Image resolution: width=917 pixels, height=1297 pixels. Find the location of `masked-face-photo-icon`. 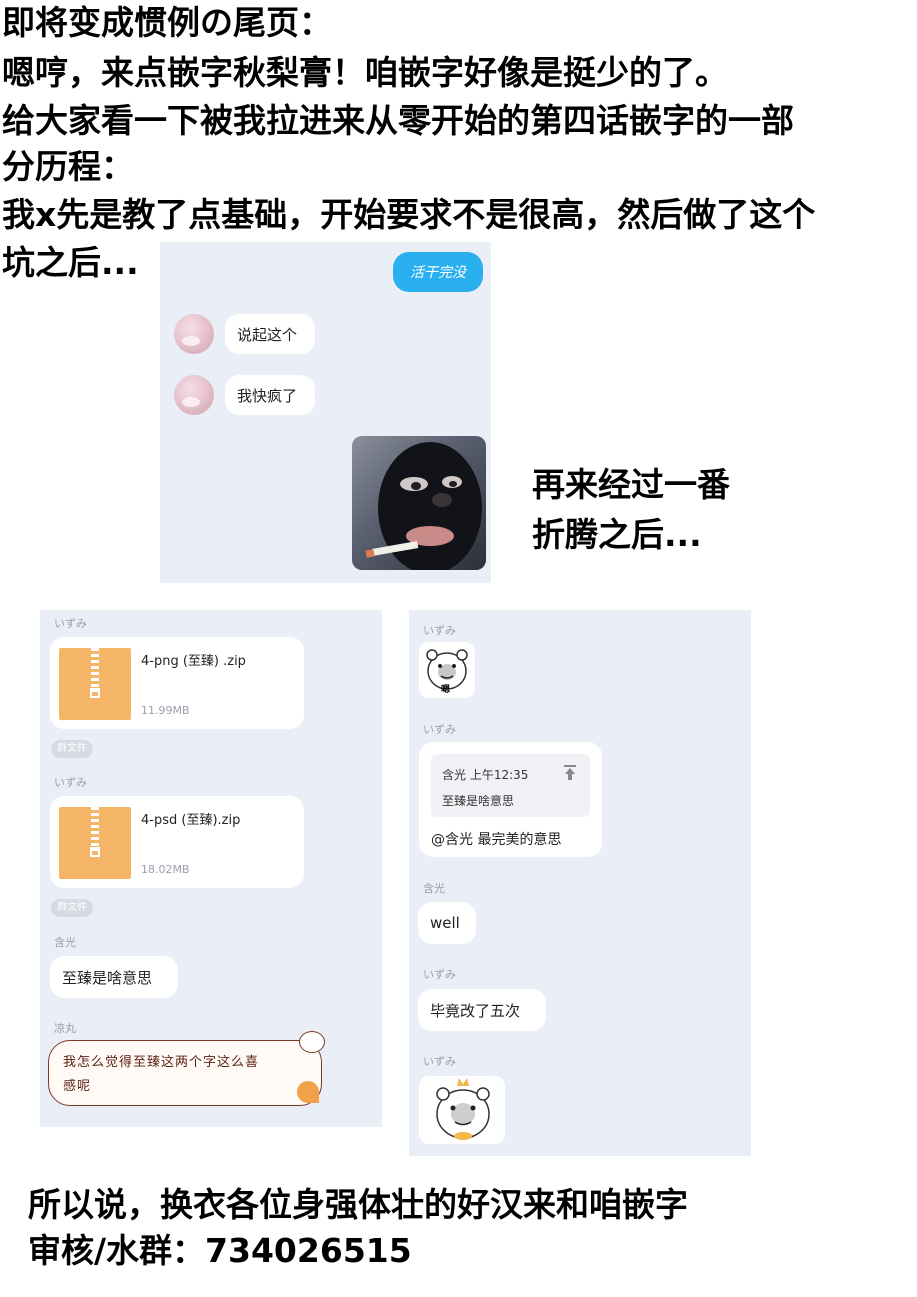

masked-face-photo-icon is located at coordinates (419, 503).